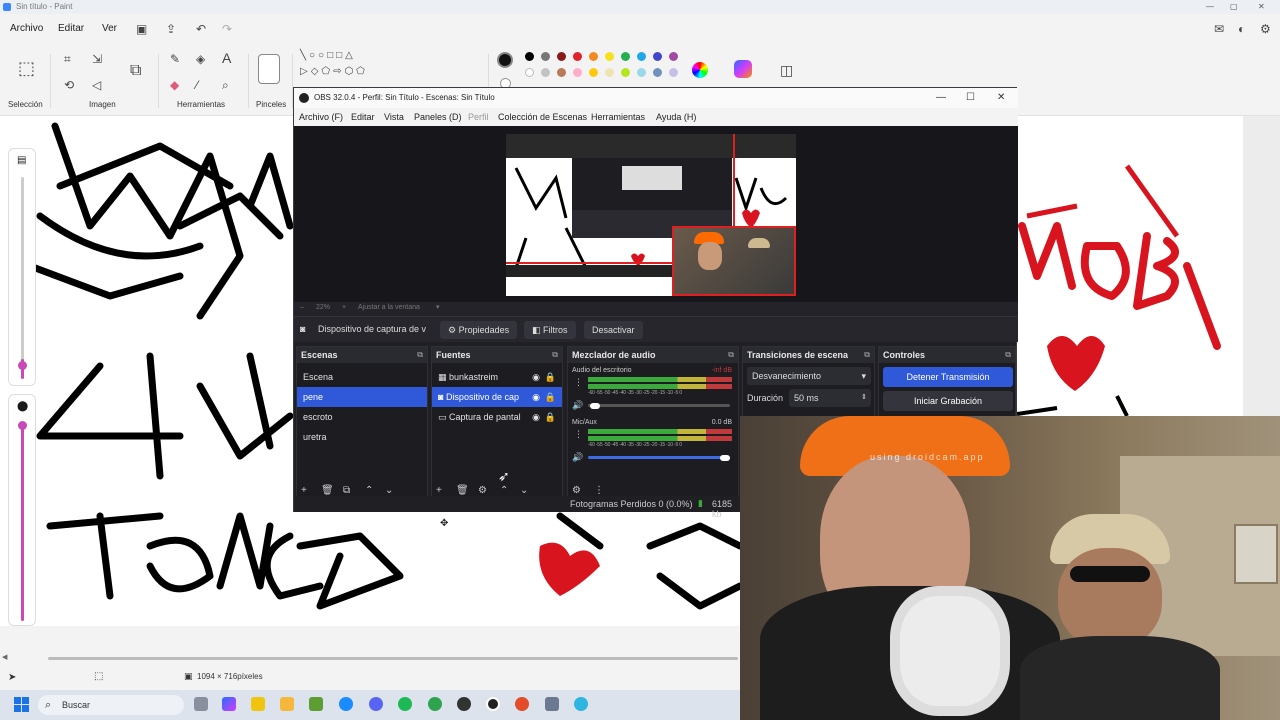 This screenshot has height=720, width=1280. What do you see at coordinates (578, 434) in the screenshot?
I see `channel-menu-icon: ⋮` at bounding box center [578, 434].